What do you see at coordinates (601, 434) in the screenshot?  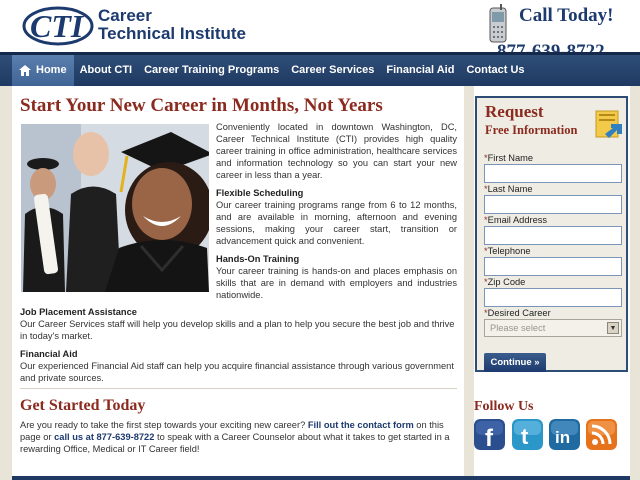 I see `rss-icon` at bounding box center [601, 434].